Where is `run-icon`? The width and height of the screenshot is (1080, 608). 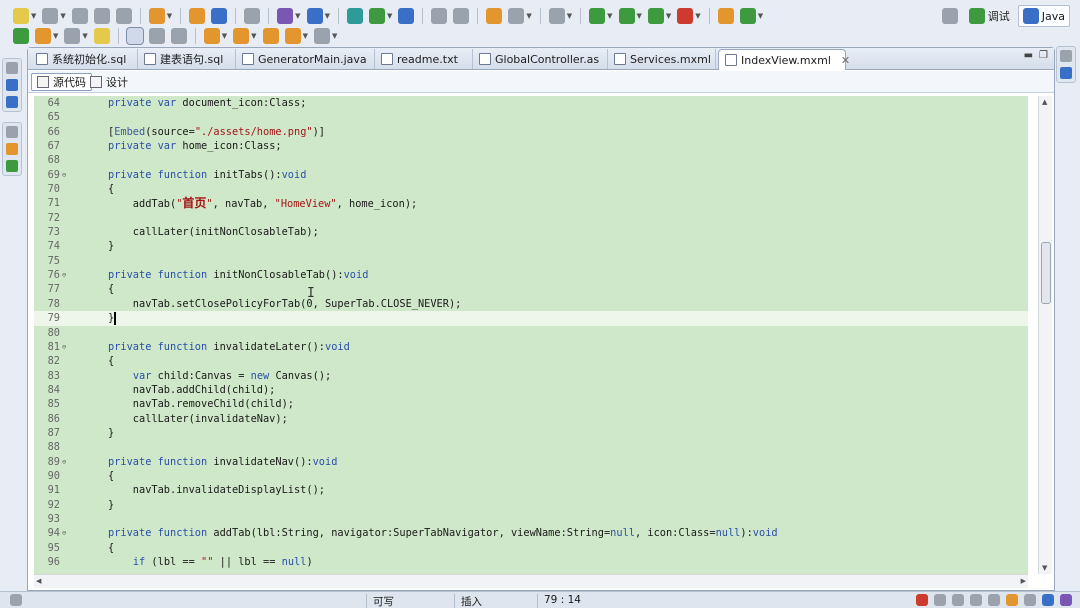 run-icon is located at coordinates (626, 16).